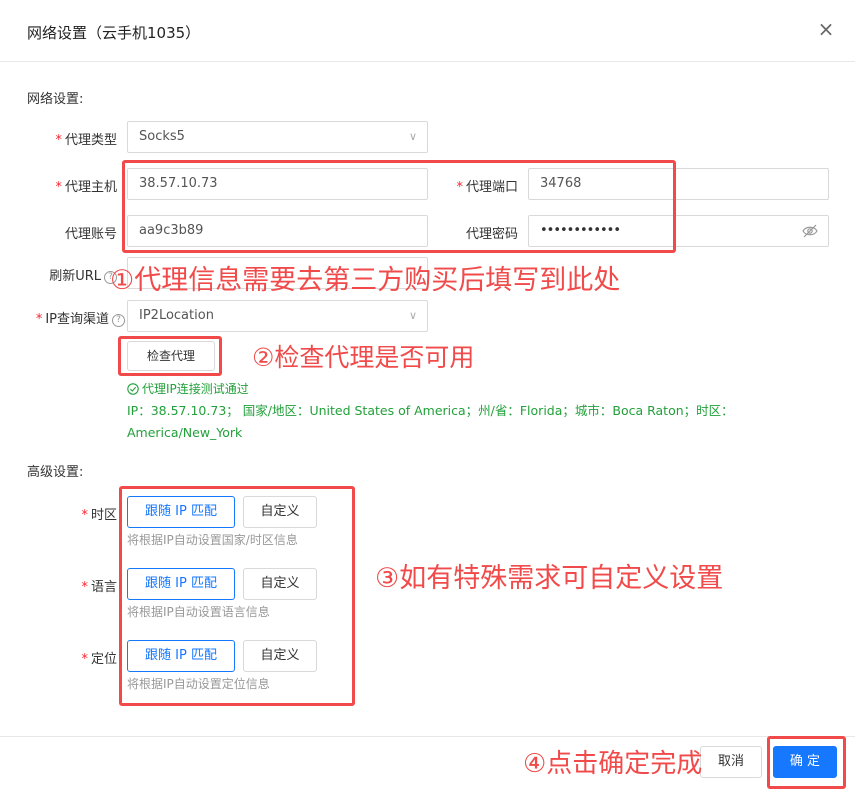 This screenshot has height=789, width=855. What do you see at coordinates (363, 357) in the screenshot?
I see `annotation-check-proxy: ②检查代理是否可用` at bounding box center [363, 357].